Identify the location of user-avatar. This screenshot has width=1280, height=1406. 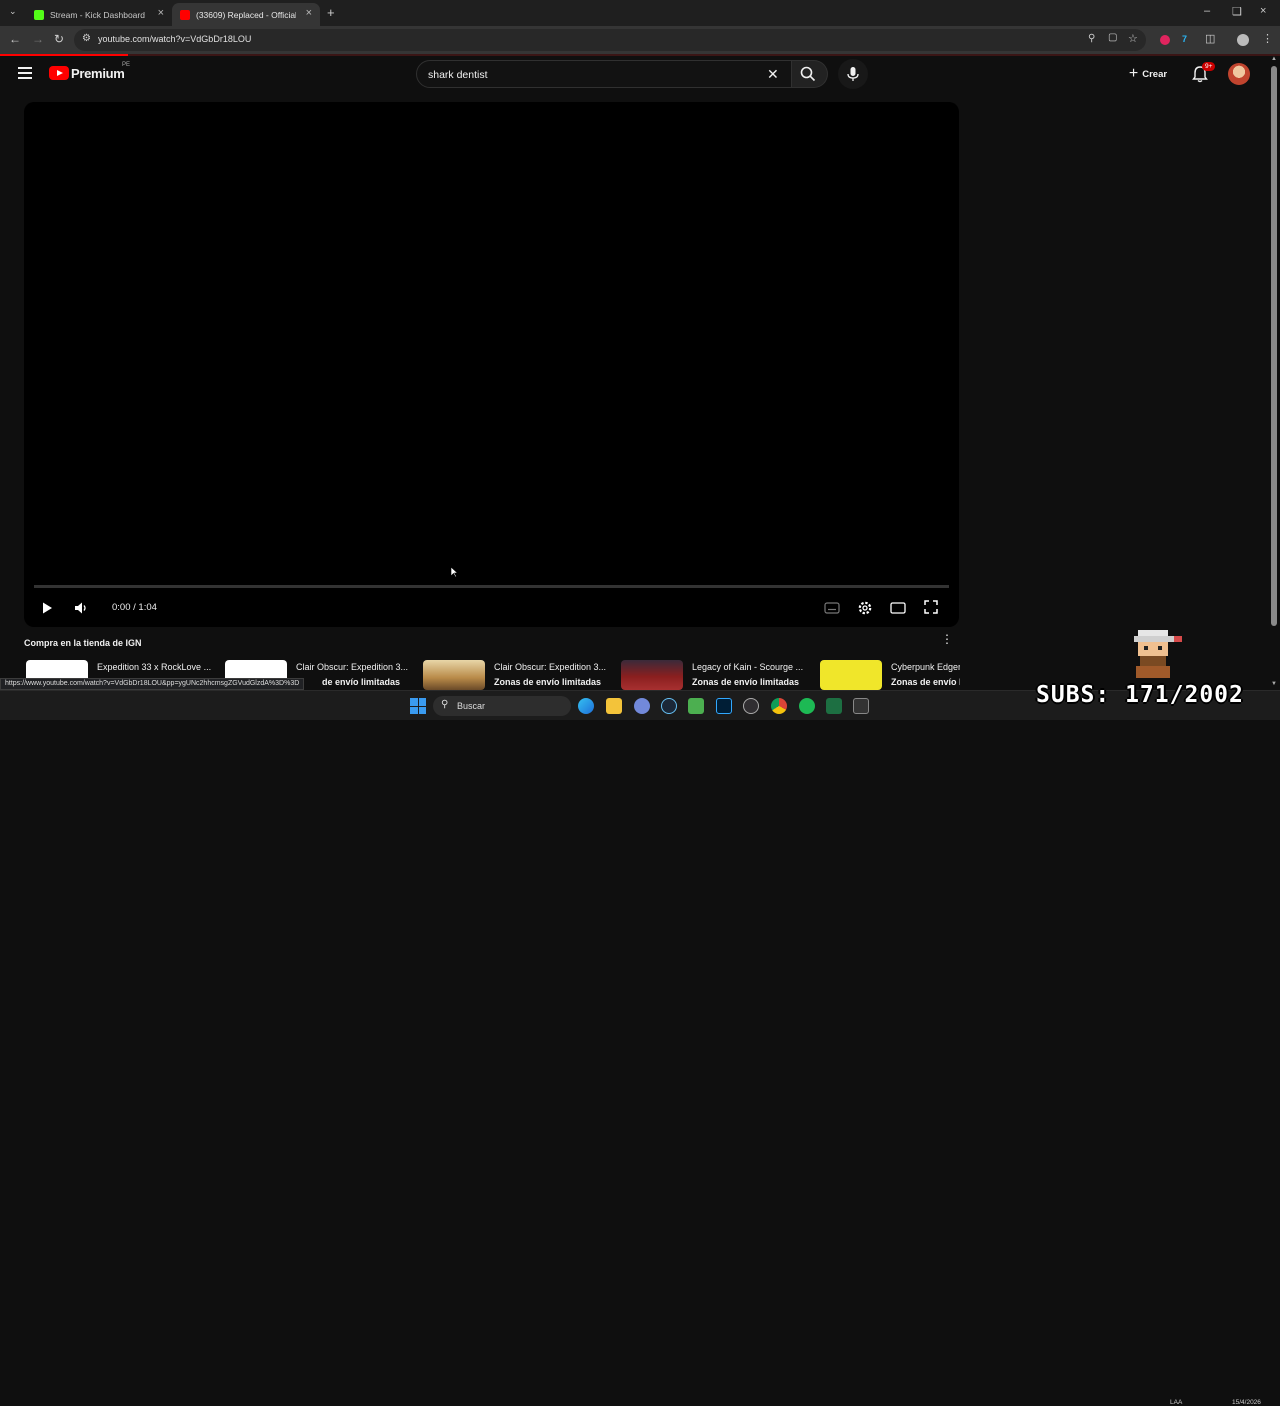
(1239, 74).